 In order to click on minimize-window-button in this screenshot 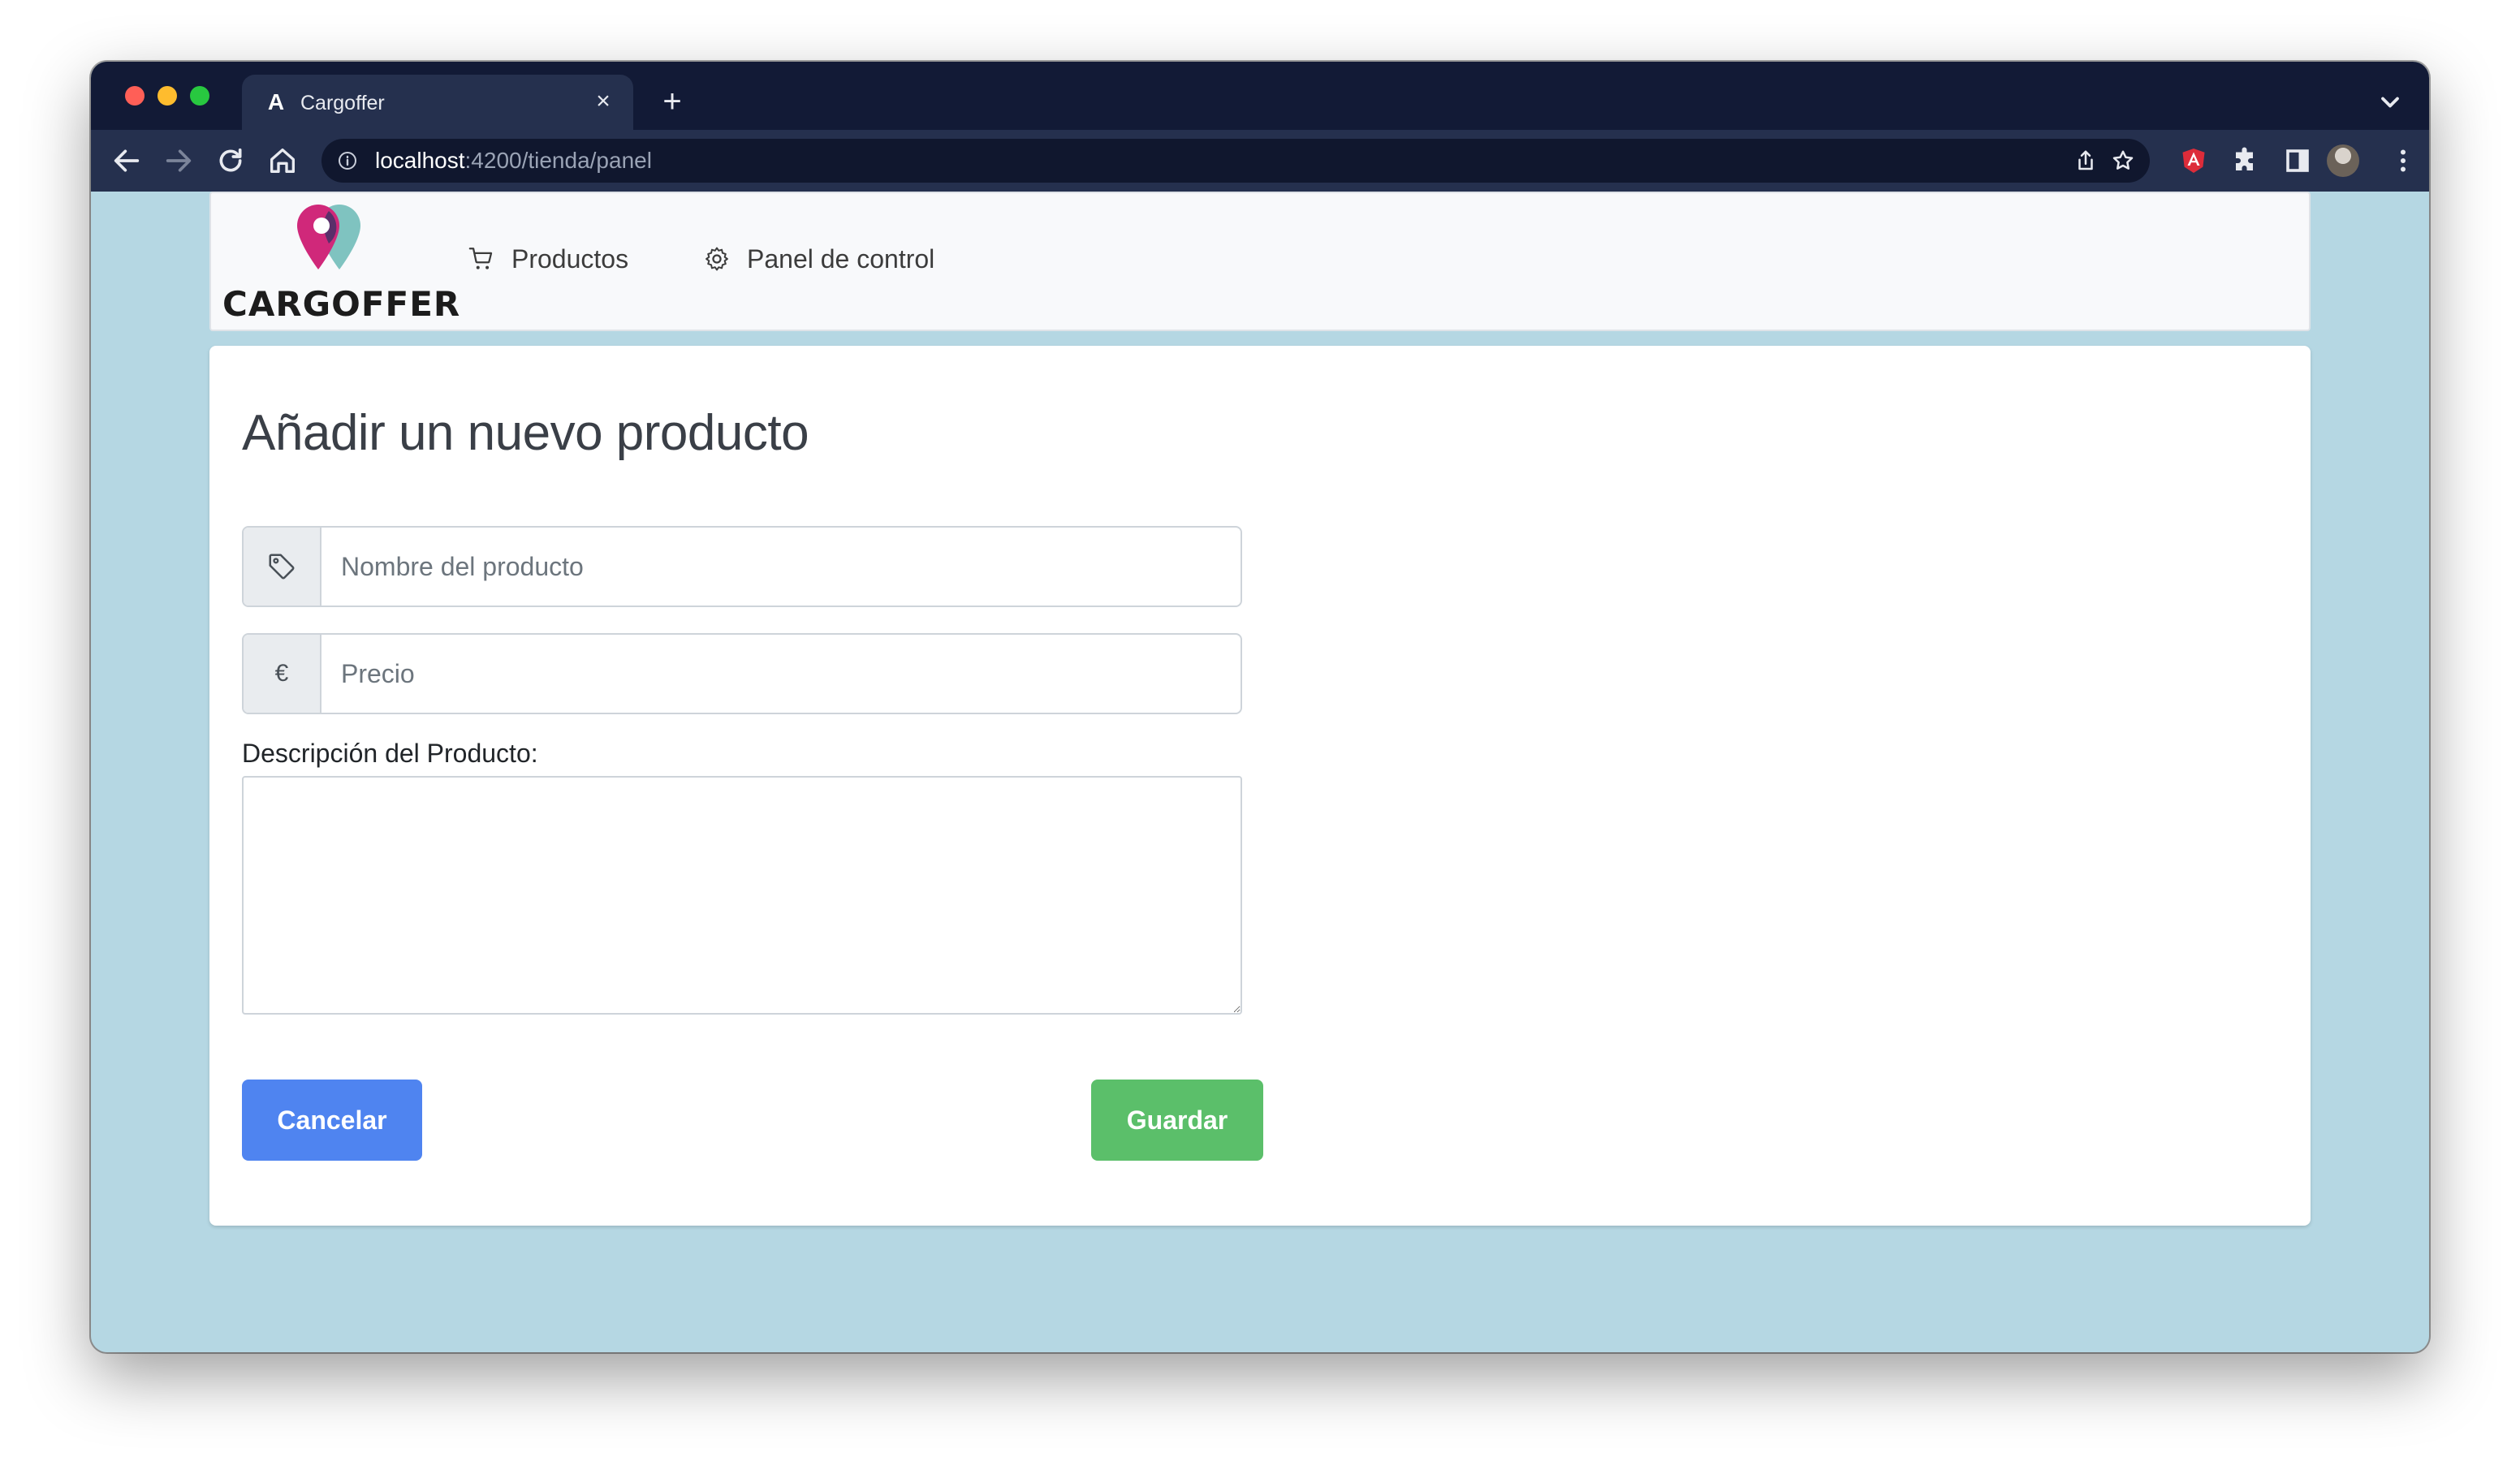, I will do `click(167, 96)`.